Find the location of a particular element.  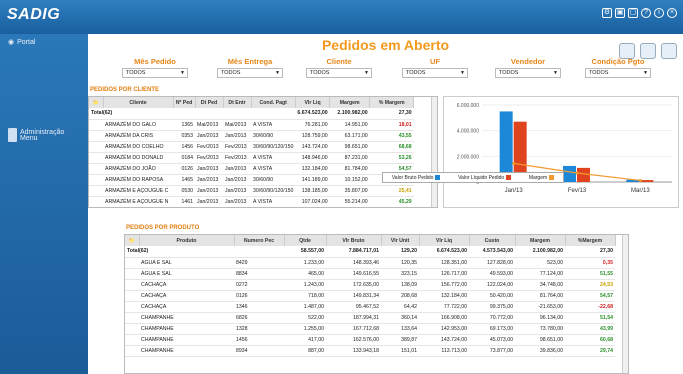

table-cell: 81.784,00 is located at coordinates (349, 169).